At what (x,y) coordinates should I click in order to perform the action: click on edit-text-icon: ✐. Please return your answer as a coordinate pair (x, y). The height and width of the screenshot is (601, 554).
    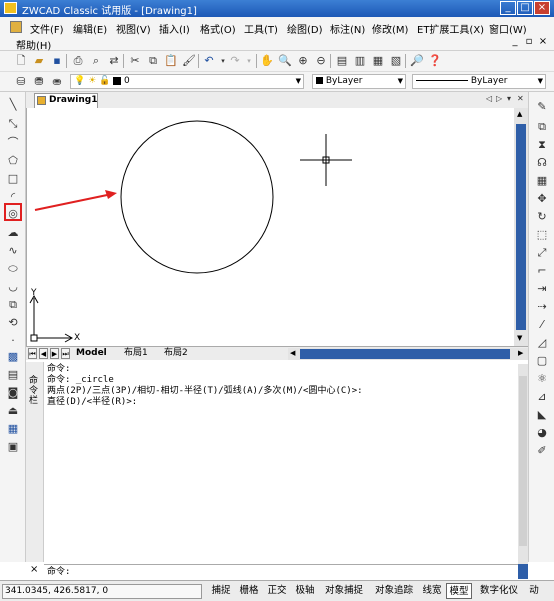
    Looking at the image, I should click on (542, 451).